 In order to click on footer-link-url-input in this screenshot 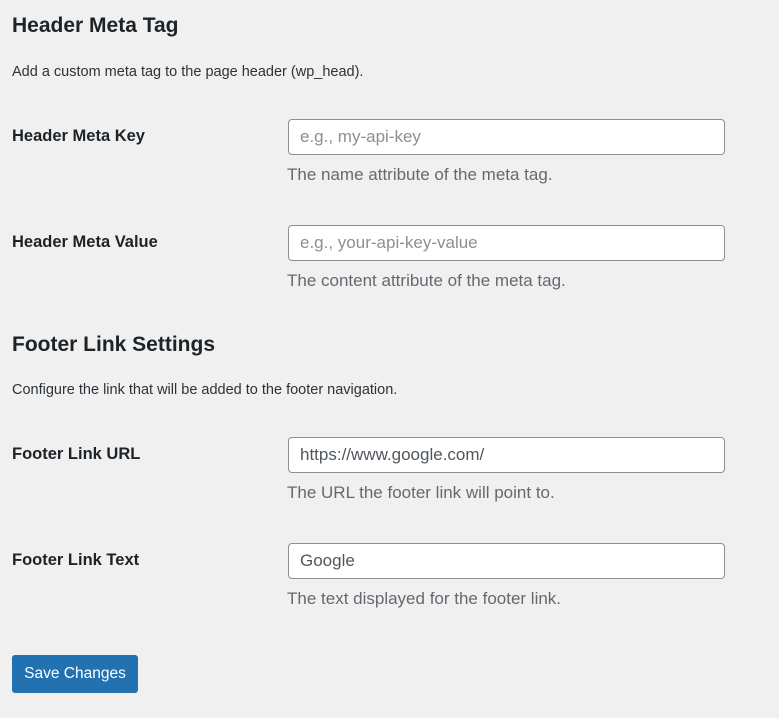, I will do `click(506, 455)`.